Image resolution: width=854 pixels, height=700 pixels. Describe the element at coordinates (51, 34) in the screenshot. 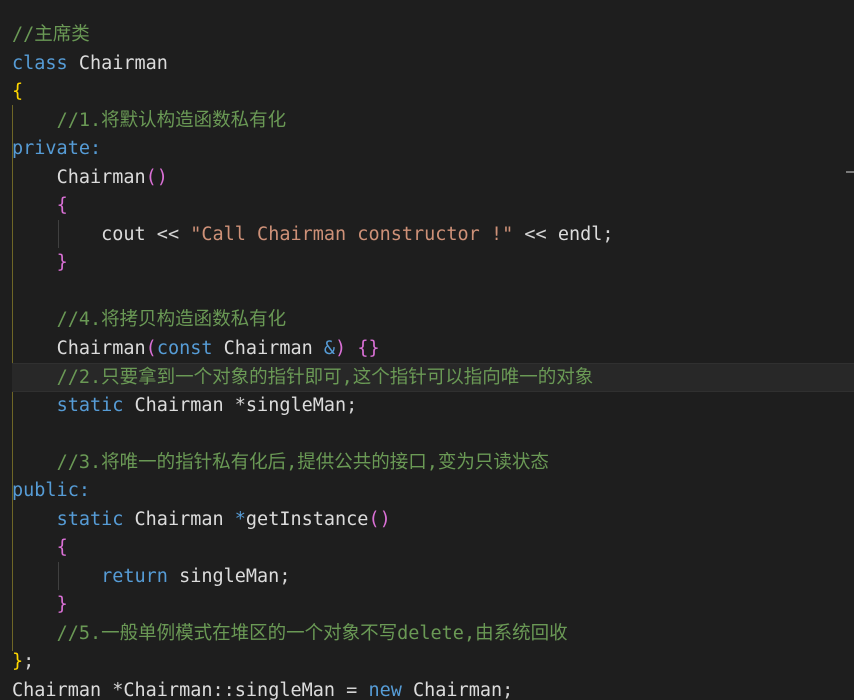

I see `code-token: //主席类` at that location.